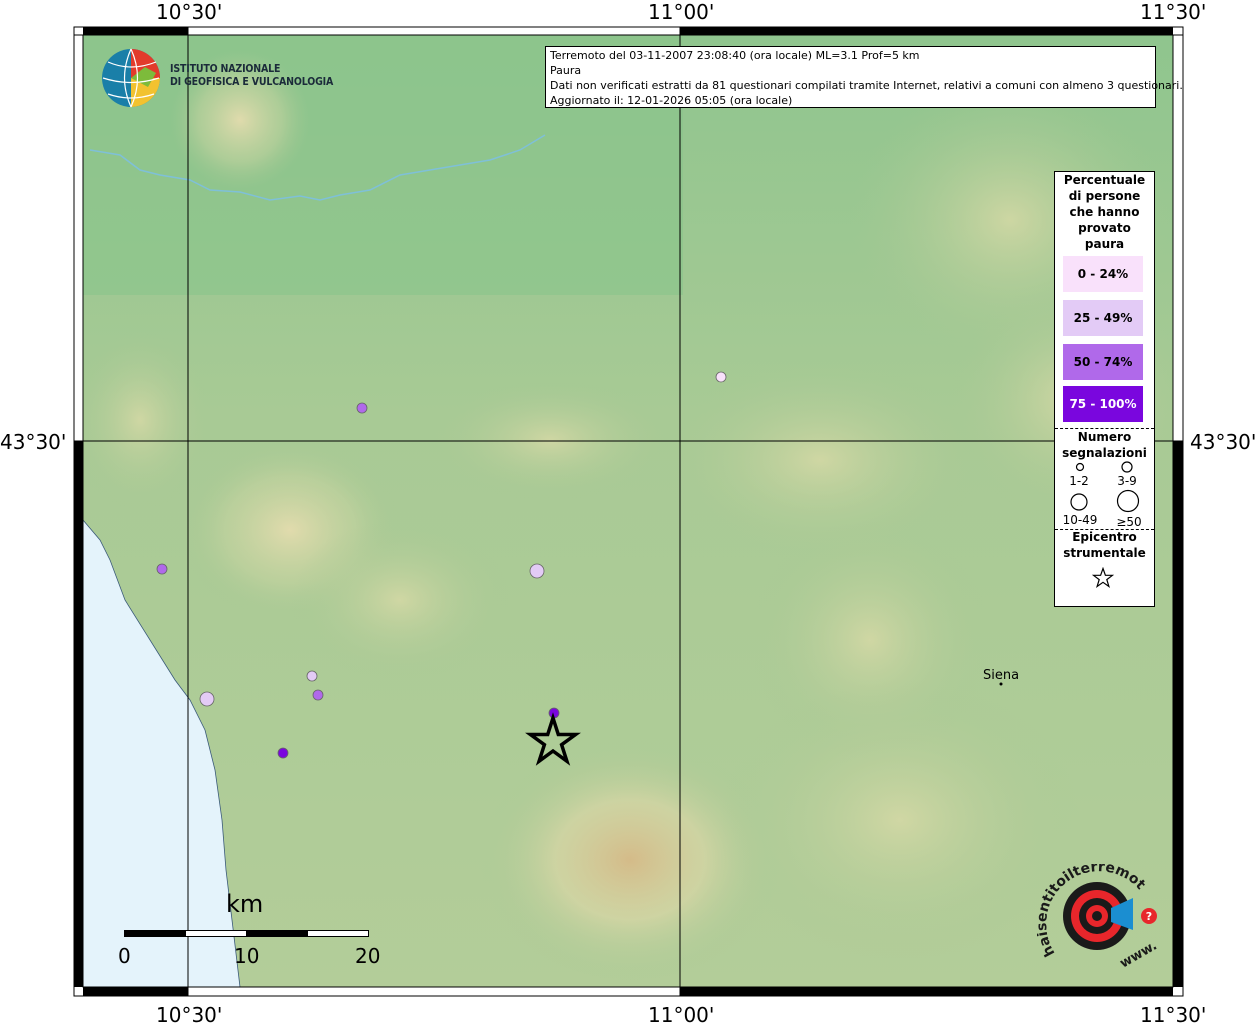 The height and width of the screenshot is (1027, 1257). I want to click on legend-epicenter-title-line: strumentale, so click(1104, 553).